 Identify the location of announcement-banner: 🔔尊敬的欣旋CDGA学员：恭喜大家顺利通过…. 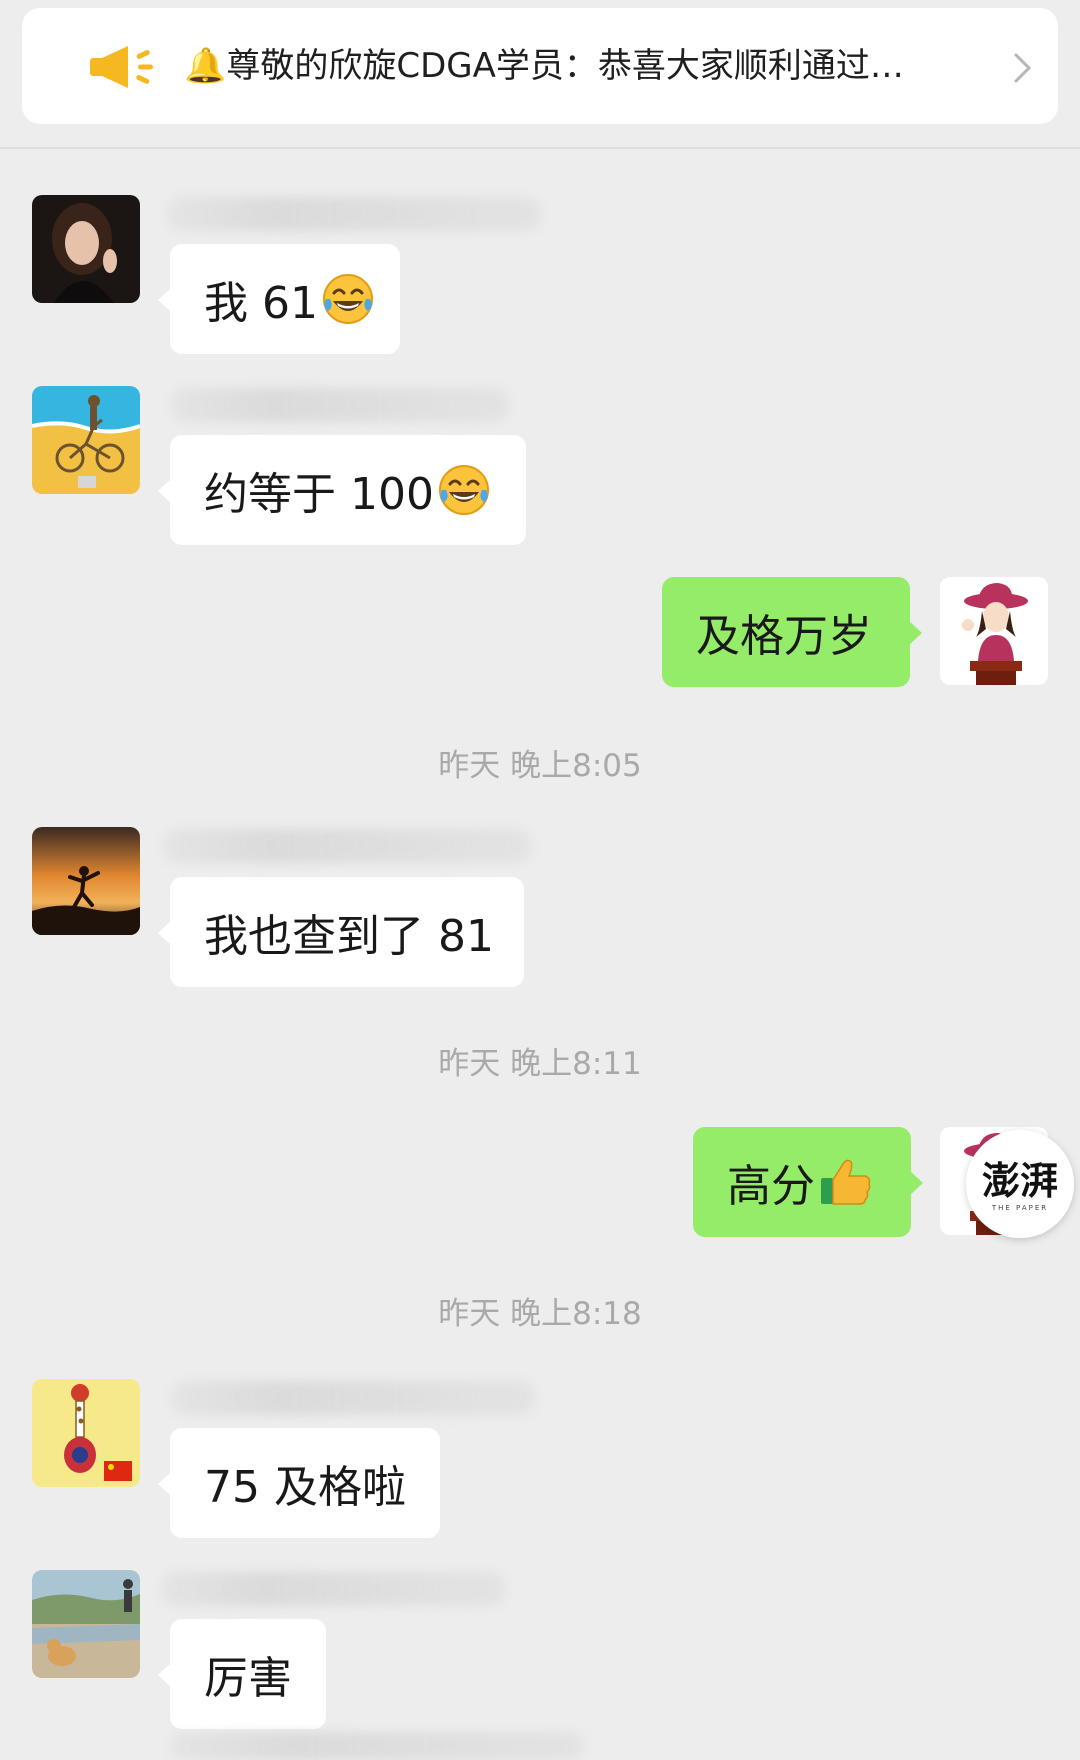
(540, 66).